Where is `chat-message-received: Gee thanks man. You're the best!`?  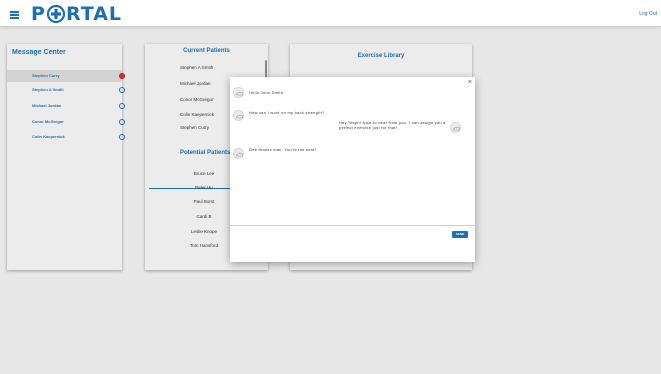 chat-message-received: Gee thanks man. You're the best! is located at coordinates (283, 149).